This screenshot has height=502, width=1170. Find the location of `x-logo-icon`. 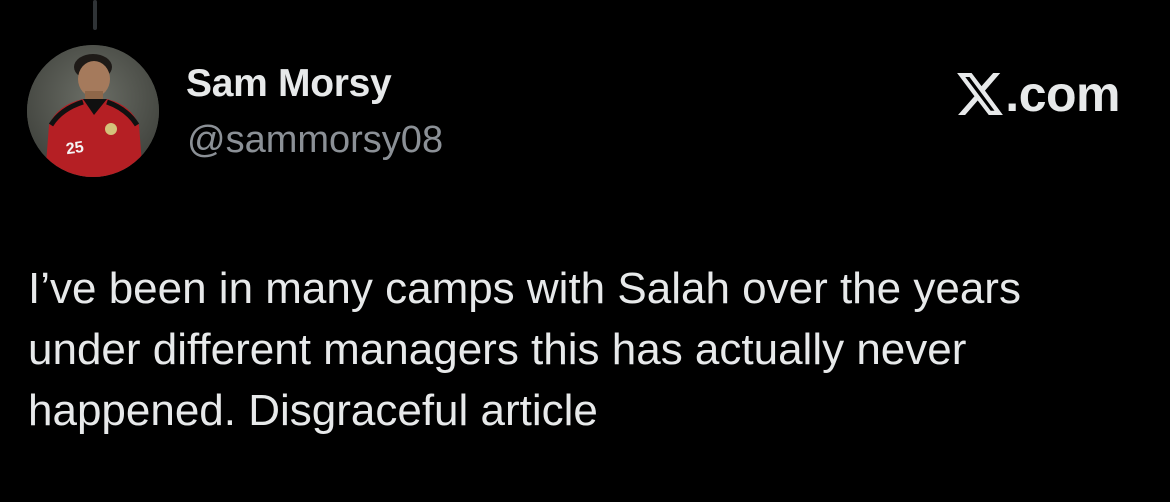

x-logo-icon is located at coordinates (980, 94).